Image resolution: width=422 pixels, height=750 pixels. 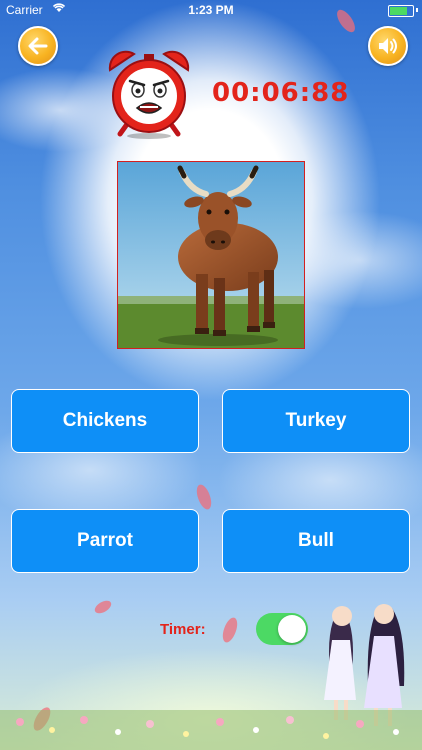 I want to click on animal-image, so click(x=211, y=255).